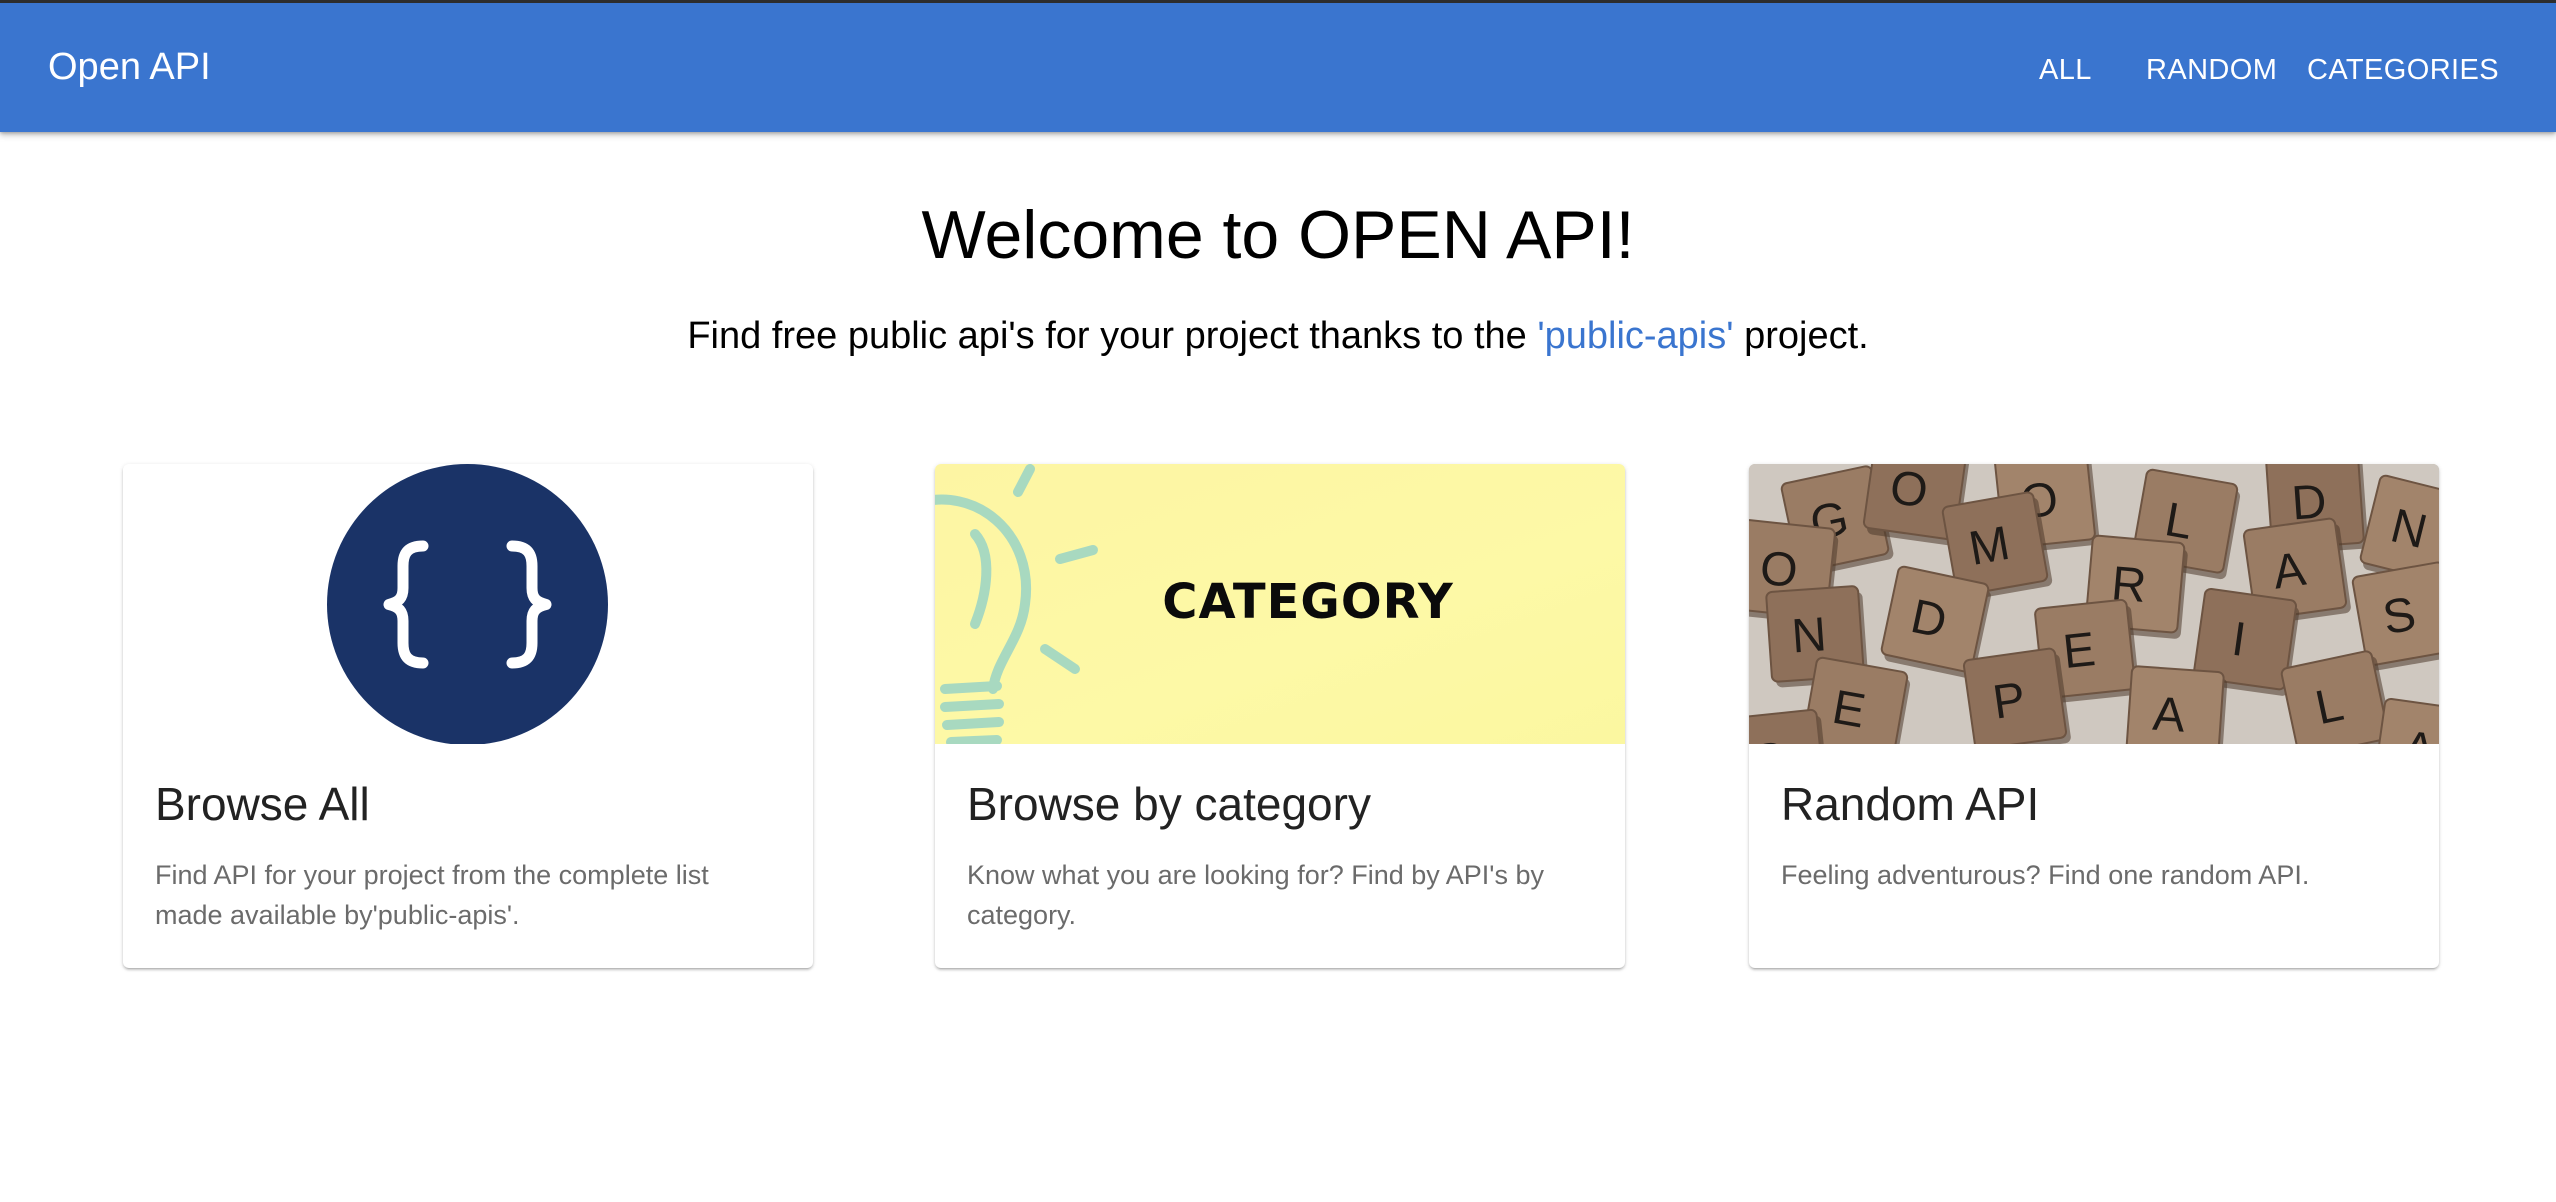  I want to click on scrabble-tiles-image: GOOLDNOMRANDEISEPALSA, so click(2094, 604).